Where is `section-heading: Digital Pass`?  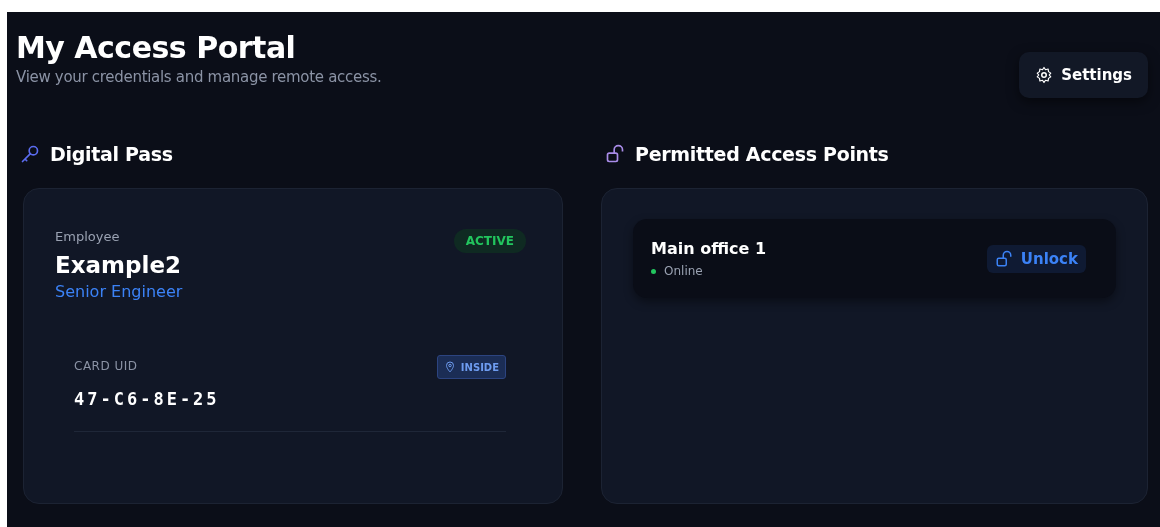
section-heading: Digital Pass is located at coordinates (111, 154).